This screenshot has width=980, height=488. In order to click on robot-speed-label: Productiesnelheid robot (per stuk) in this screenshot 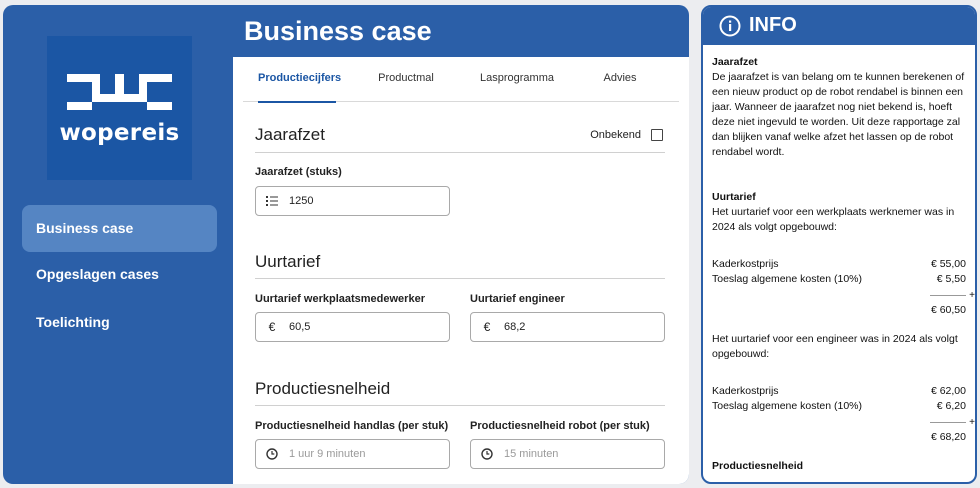, I will do `click(560, 426)`.